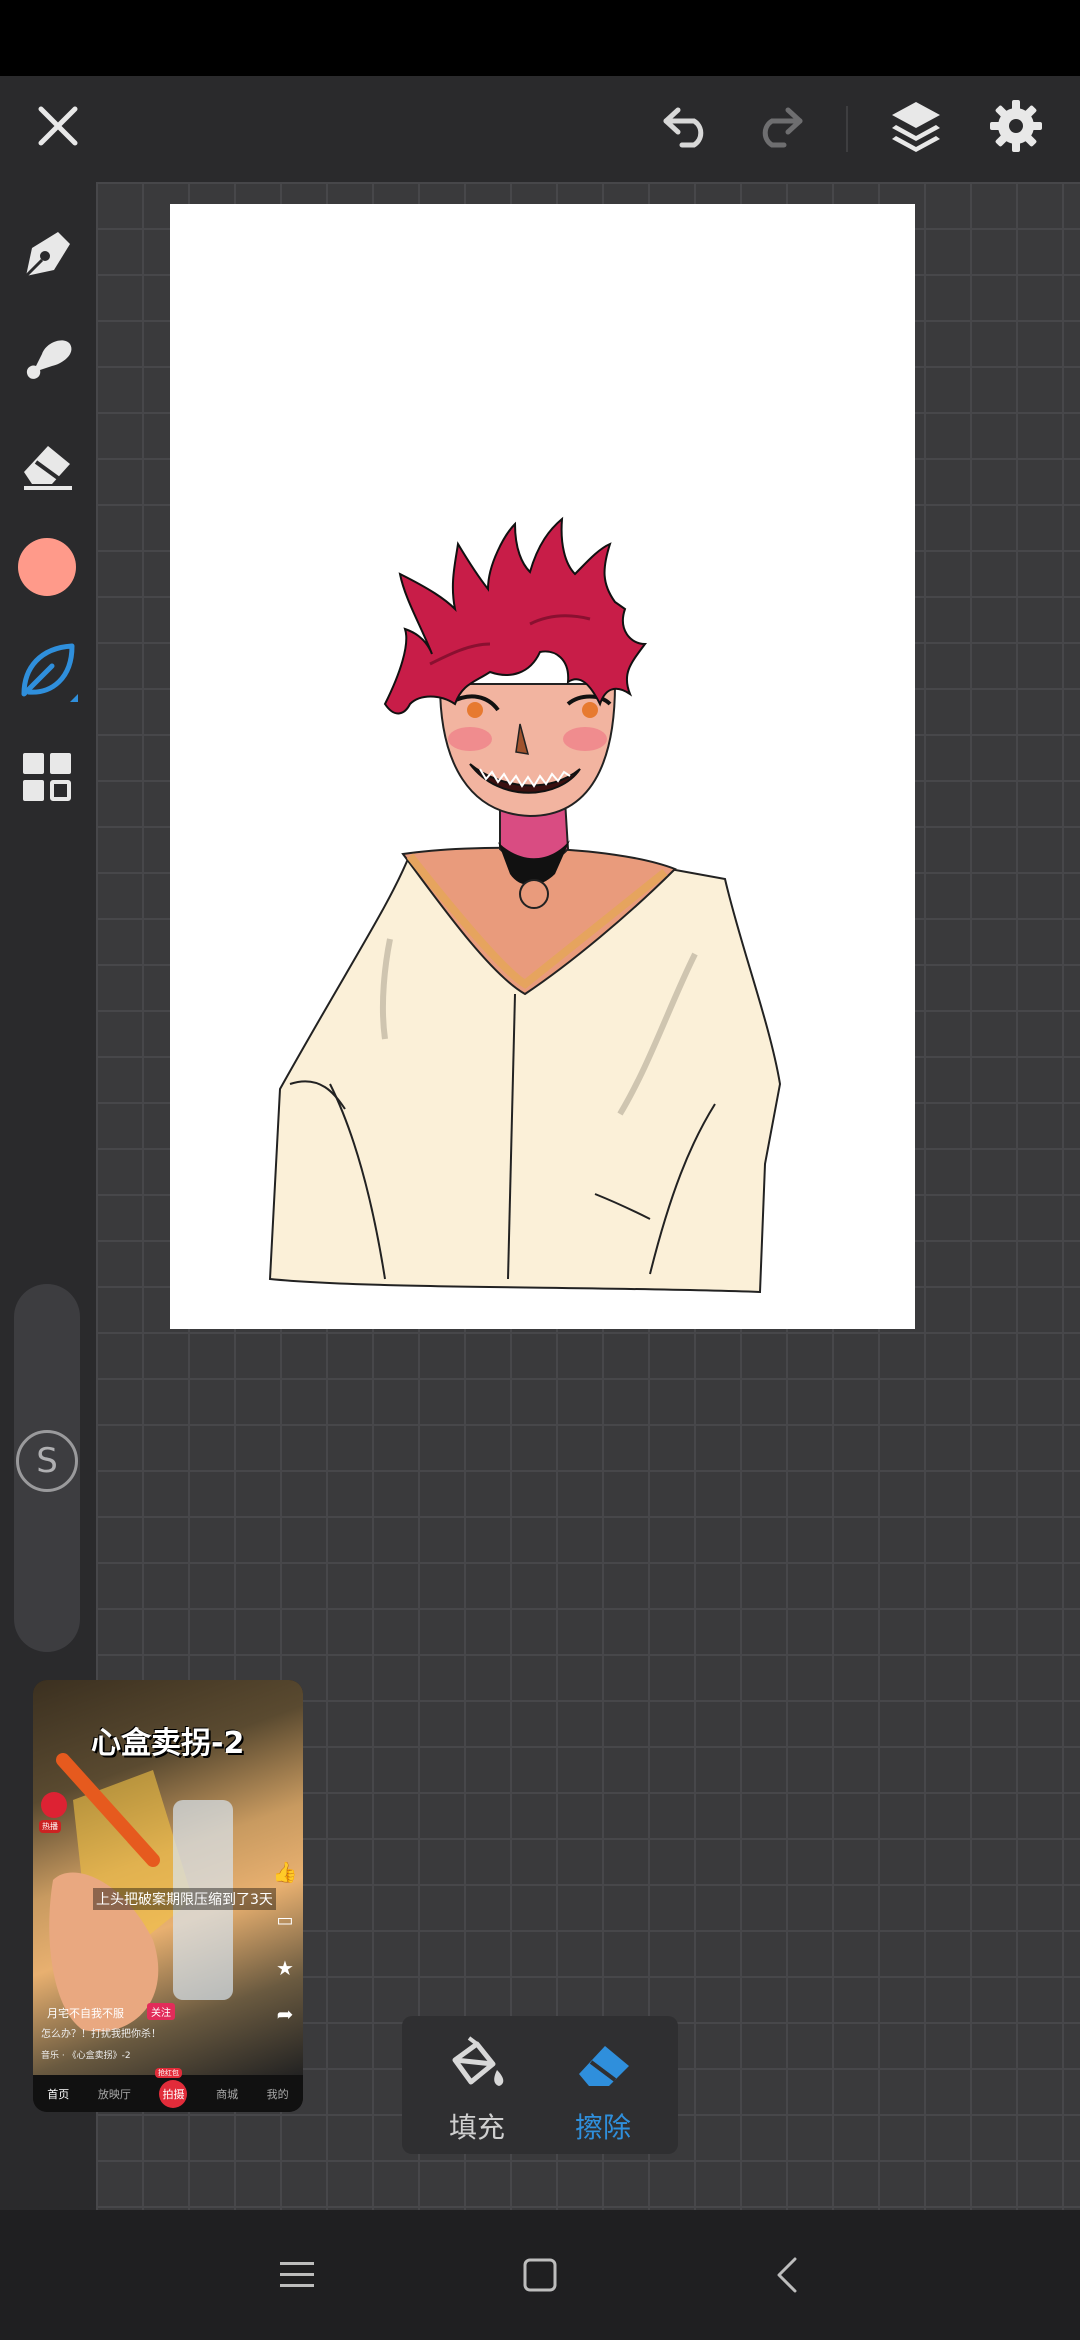 The height and width of the screenshot is (2340, 1080). What do you see at coordinates (540, 38) in the screenshot?
I see `status-bar` at bounding box center [540, 38].